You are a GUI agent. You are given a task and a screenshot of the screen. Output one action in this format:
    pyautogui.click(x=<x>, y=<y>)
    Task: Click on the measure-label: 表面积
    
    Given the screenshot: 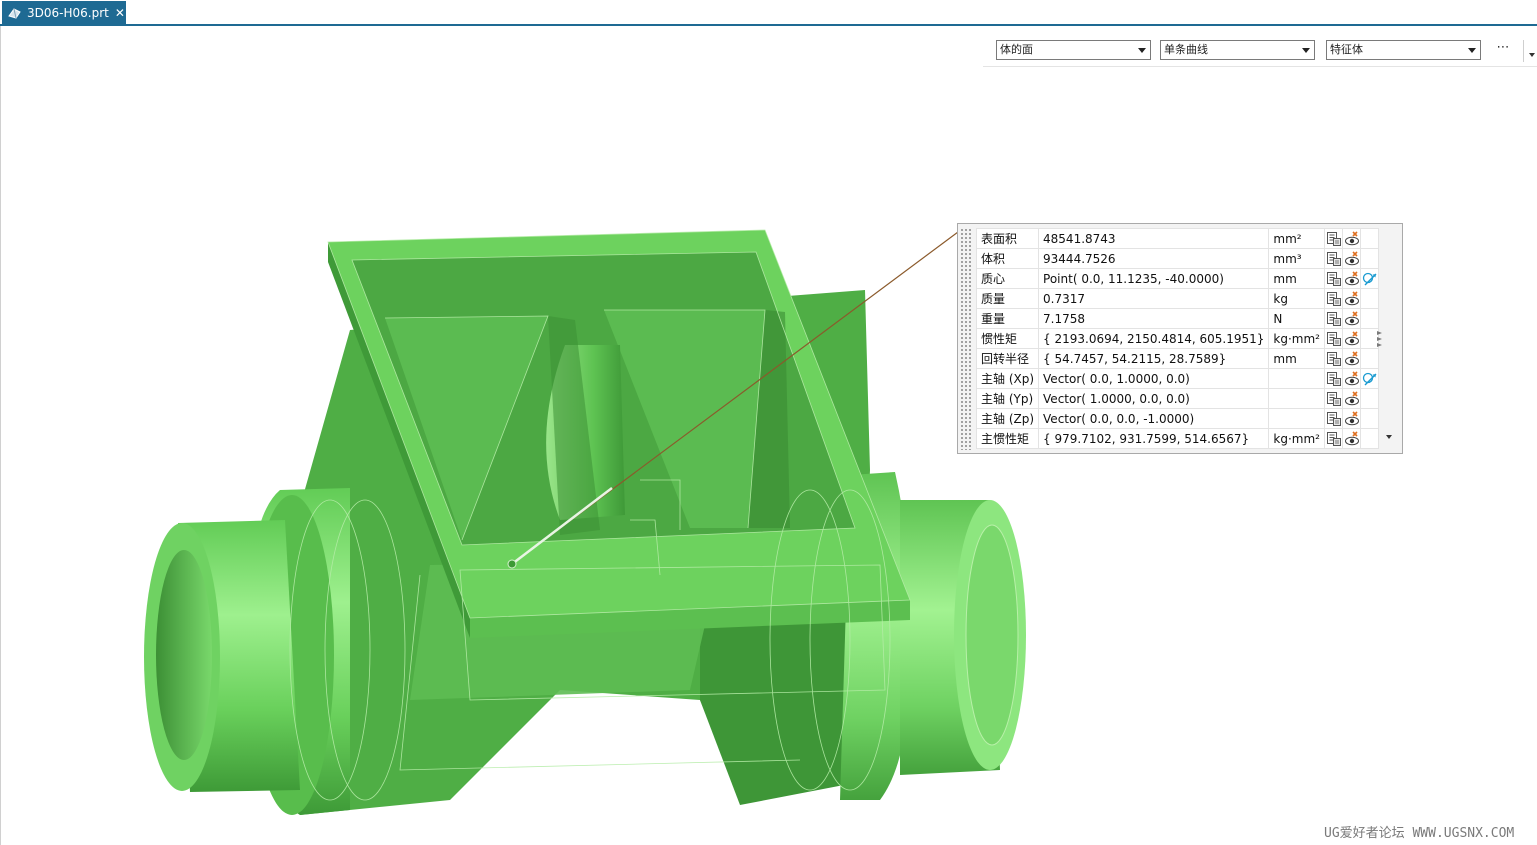 What is the action you would take?
    pyautogui.click(x=1007, y=238)
    